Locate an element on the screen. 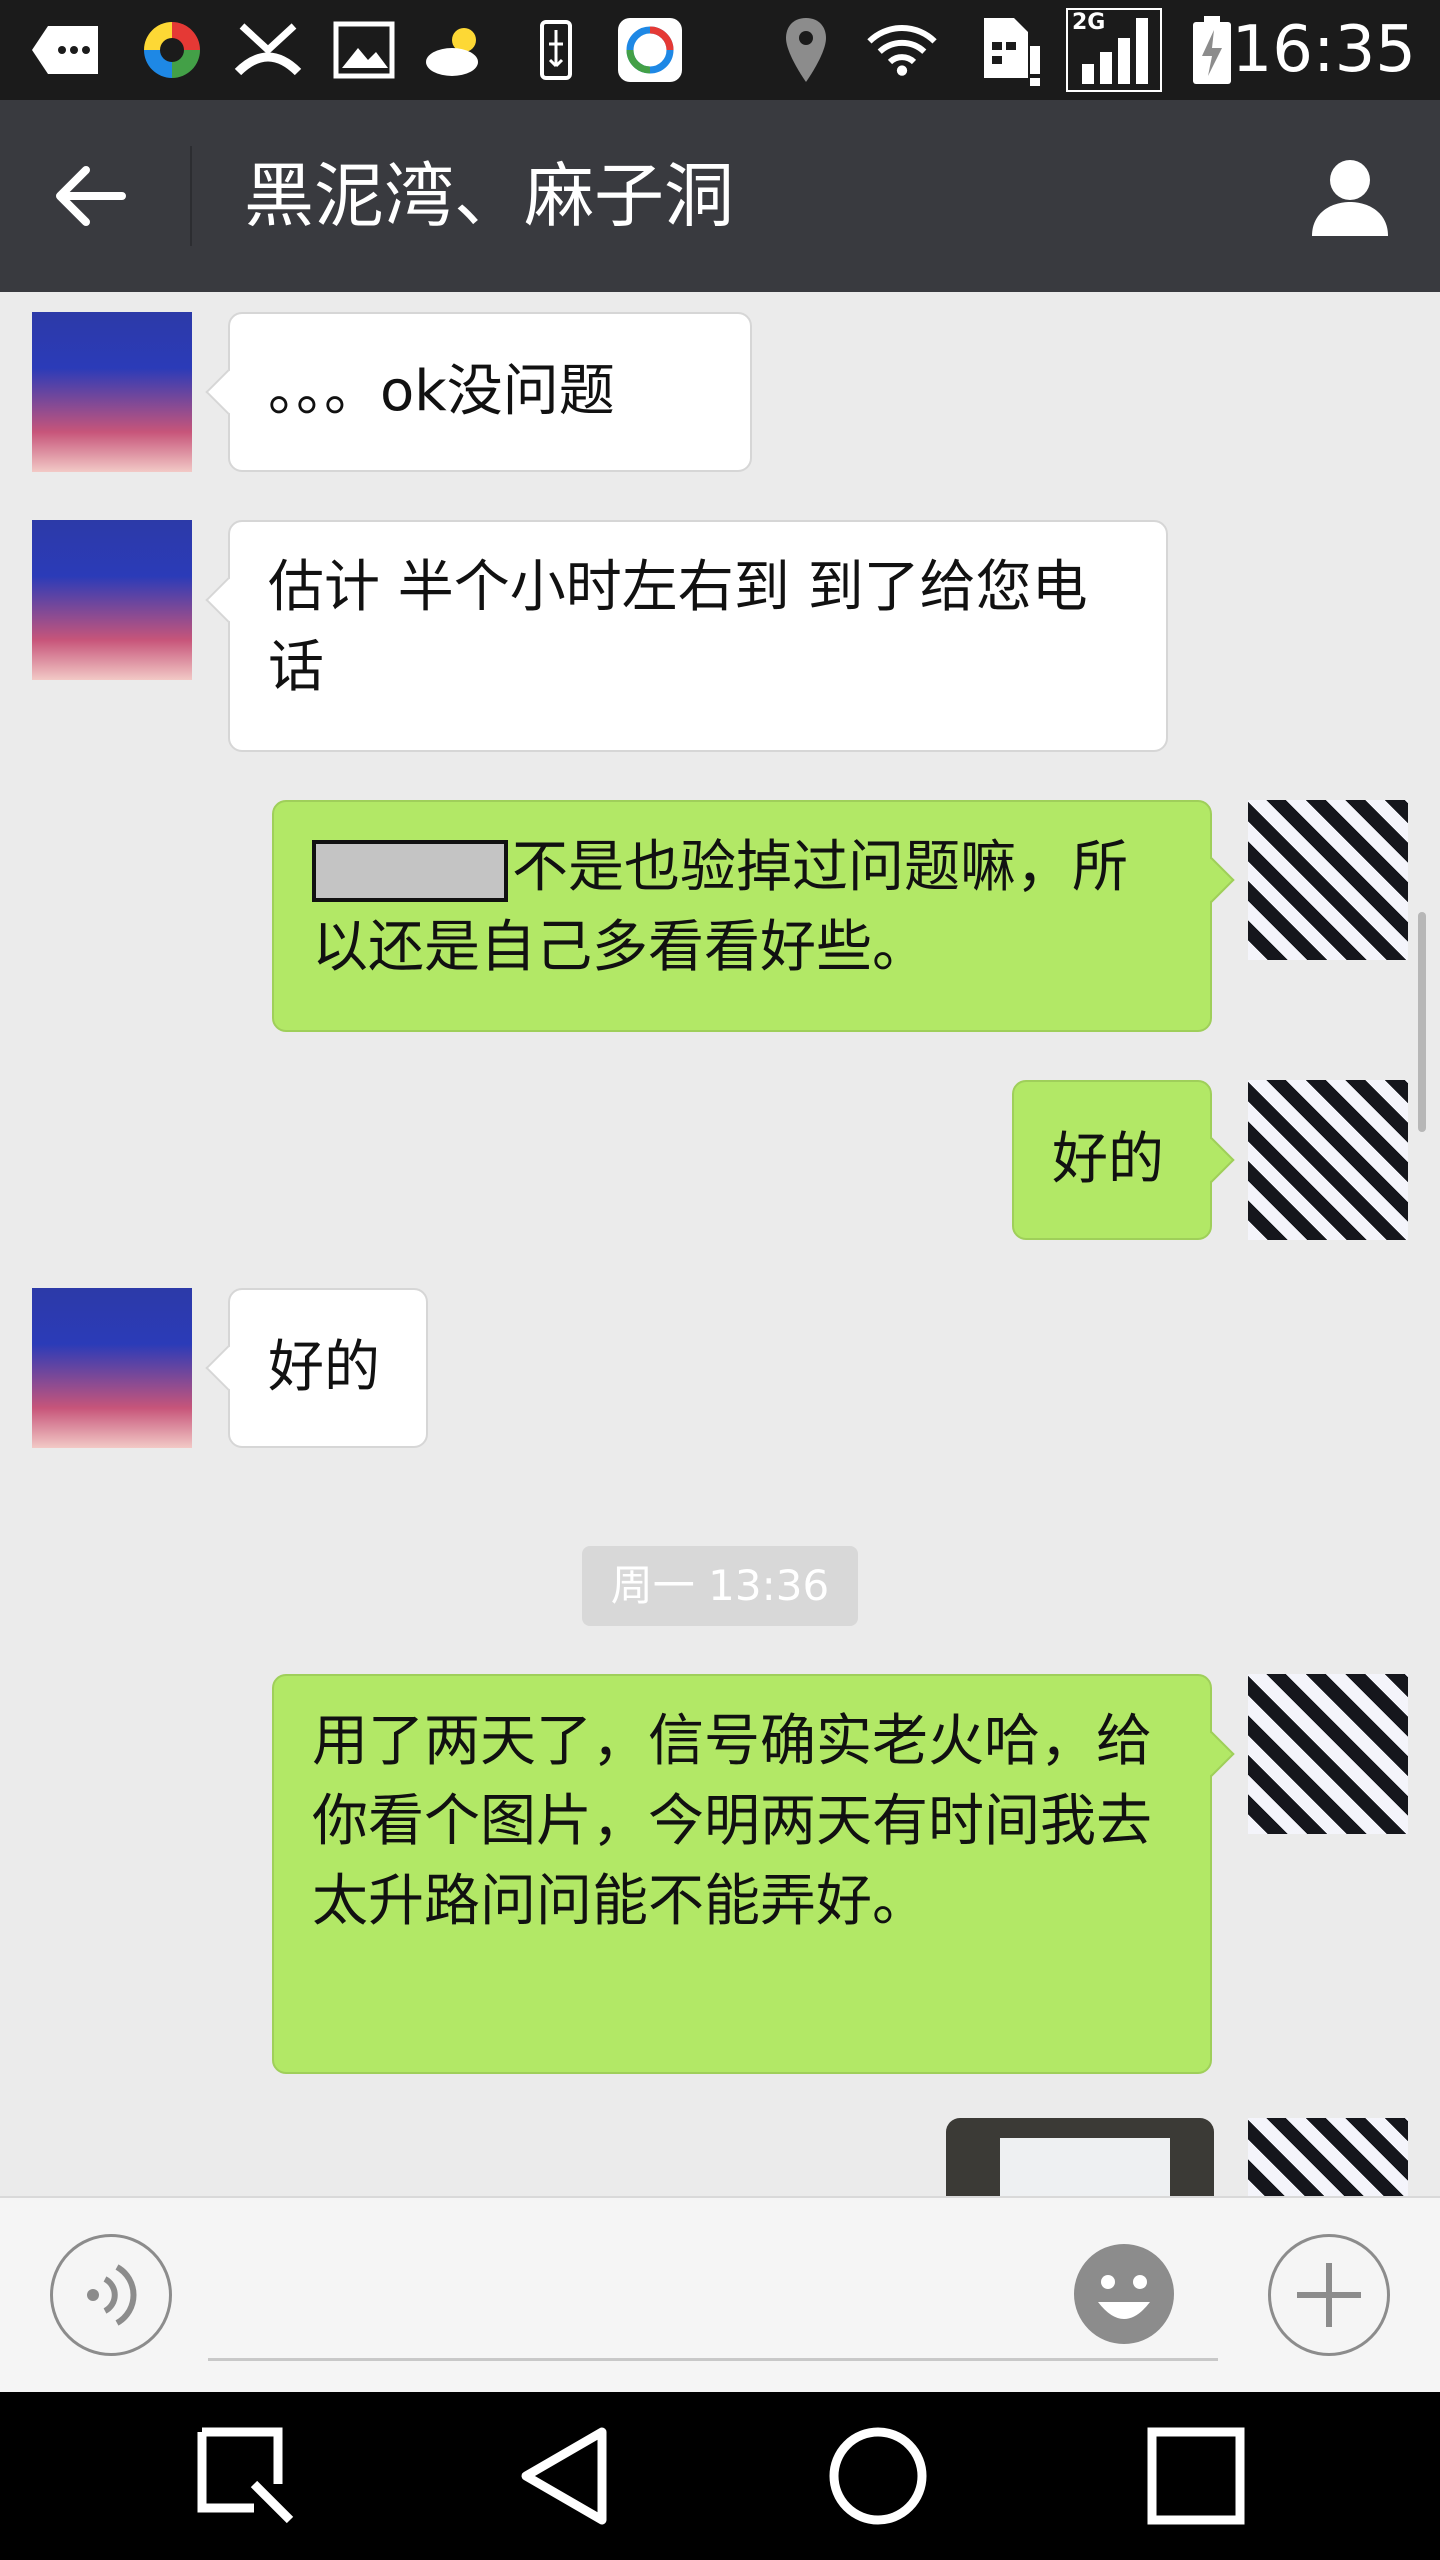  search-nav-button is located at coordinates (246, 2476).